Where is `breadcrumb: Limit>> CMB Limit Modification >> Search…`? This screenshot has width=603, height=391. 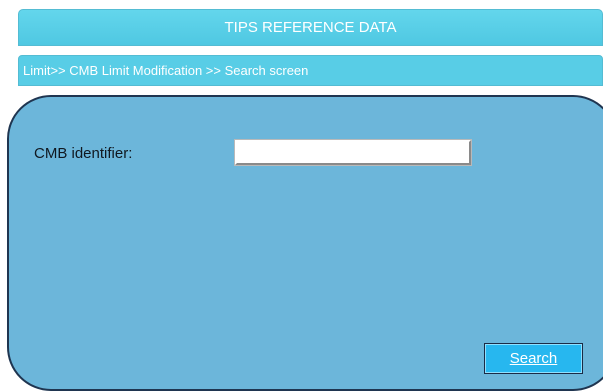
breadcrumb: Limit>> CMB Limit Modification >> Search… is located at coordinates (310, 70).